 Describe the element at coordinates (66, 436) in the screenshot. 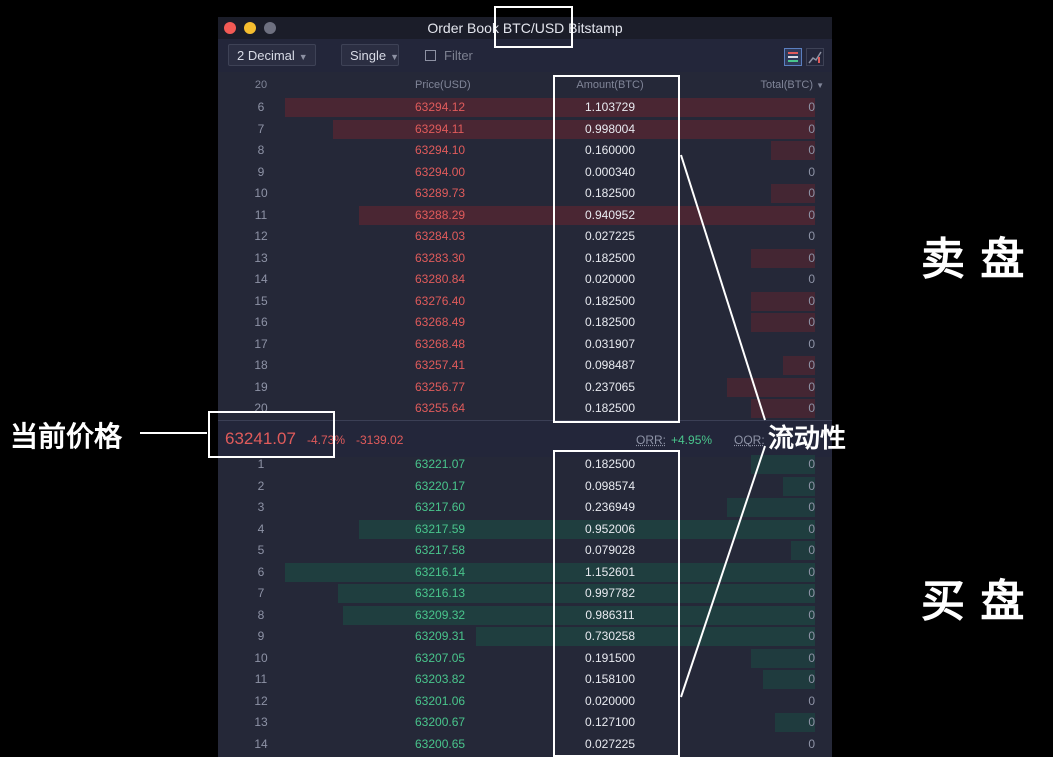

I see `current-price-label: 当前价格` at that location.